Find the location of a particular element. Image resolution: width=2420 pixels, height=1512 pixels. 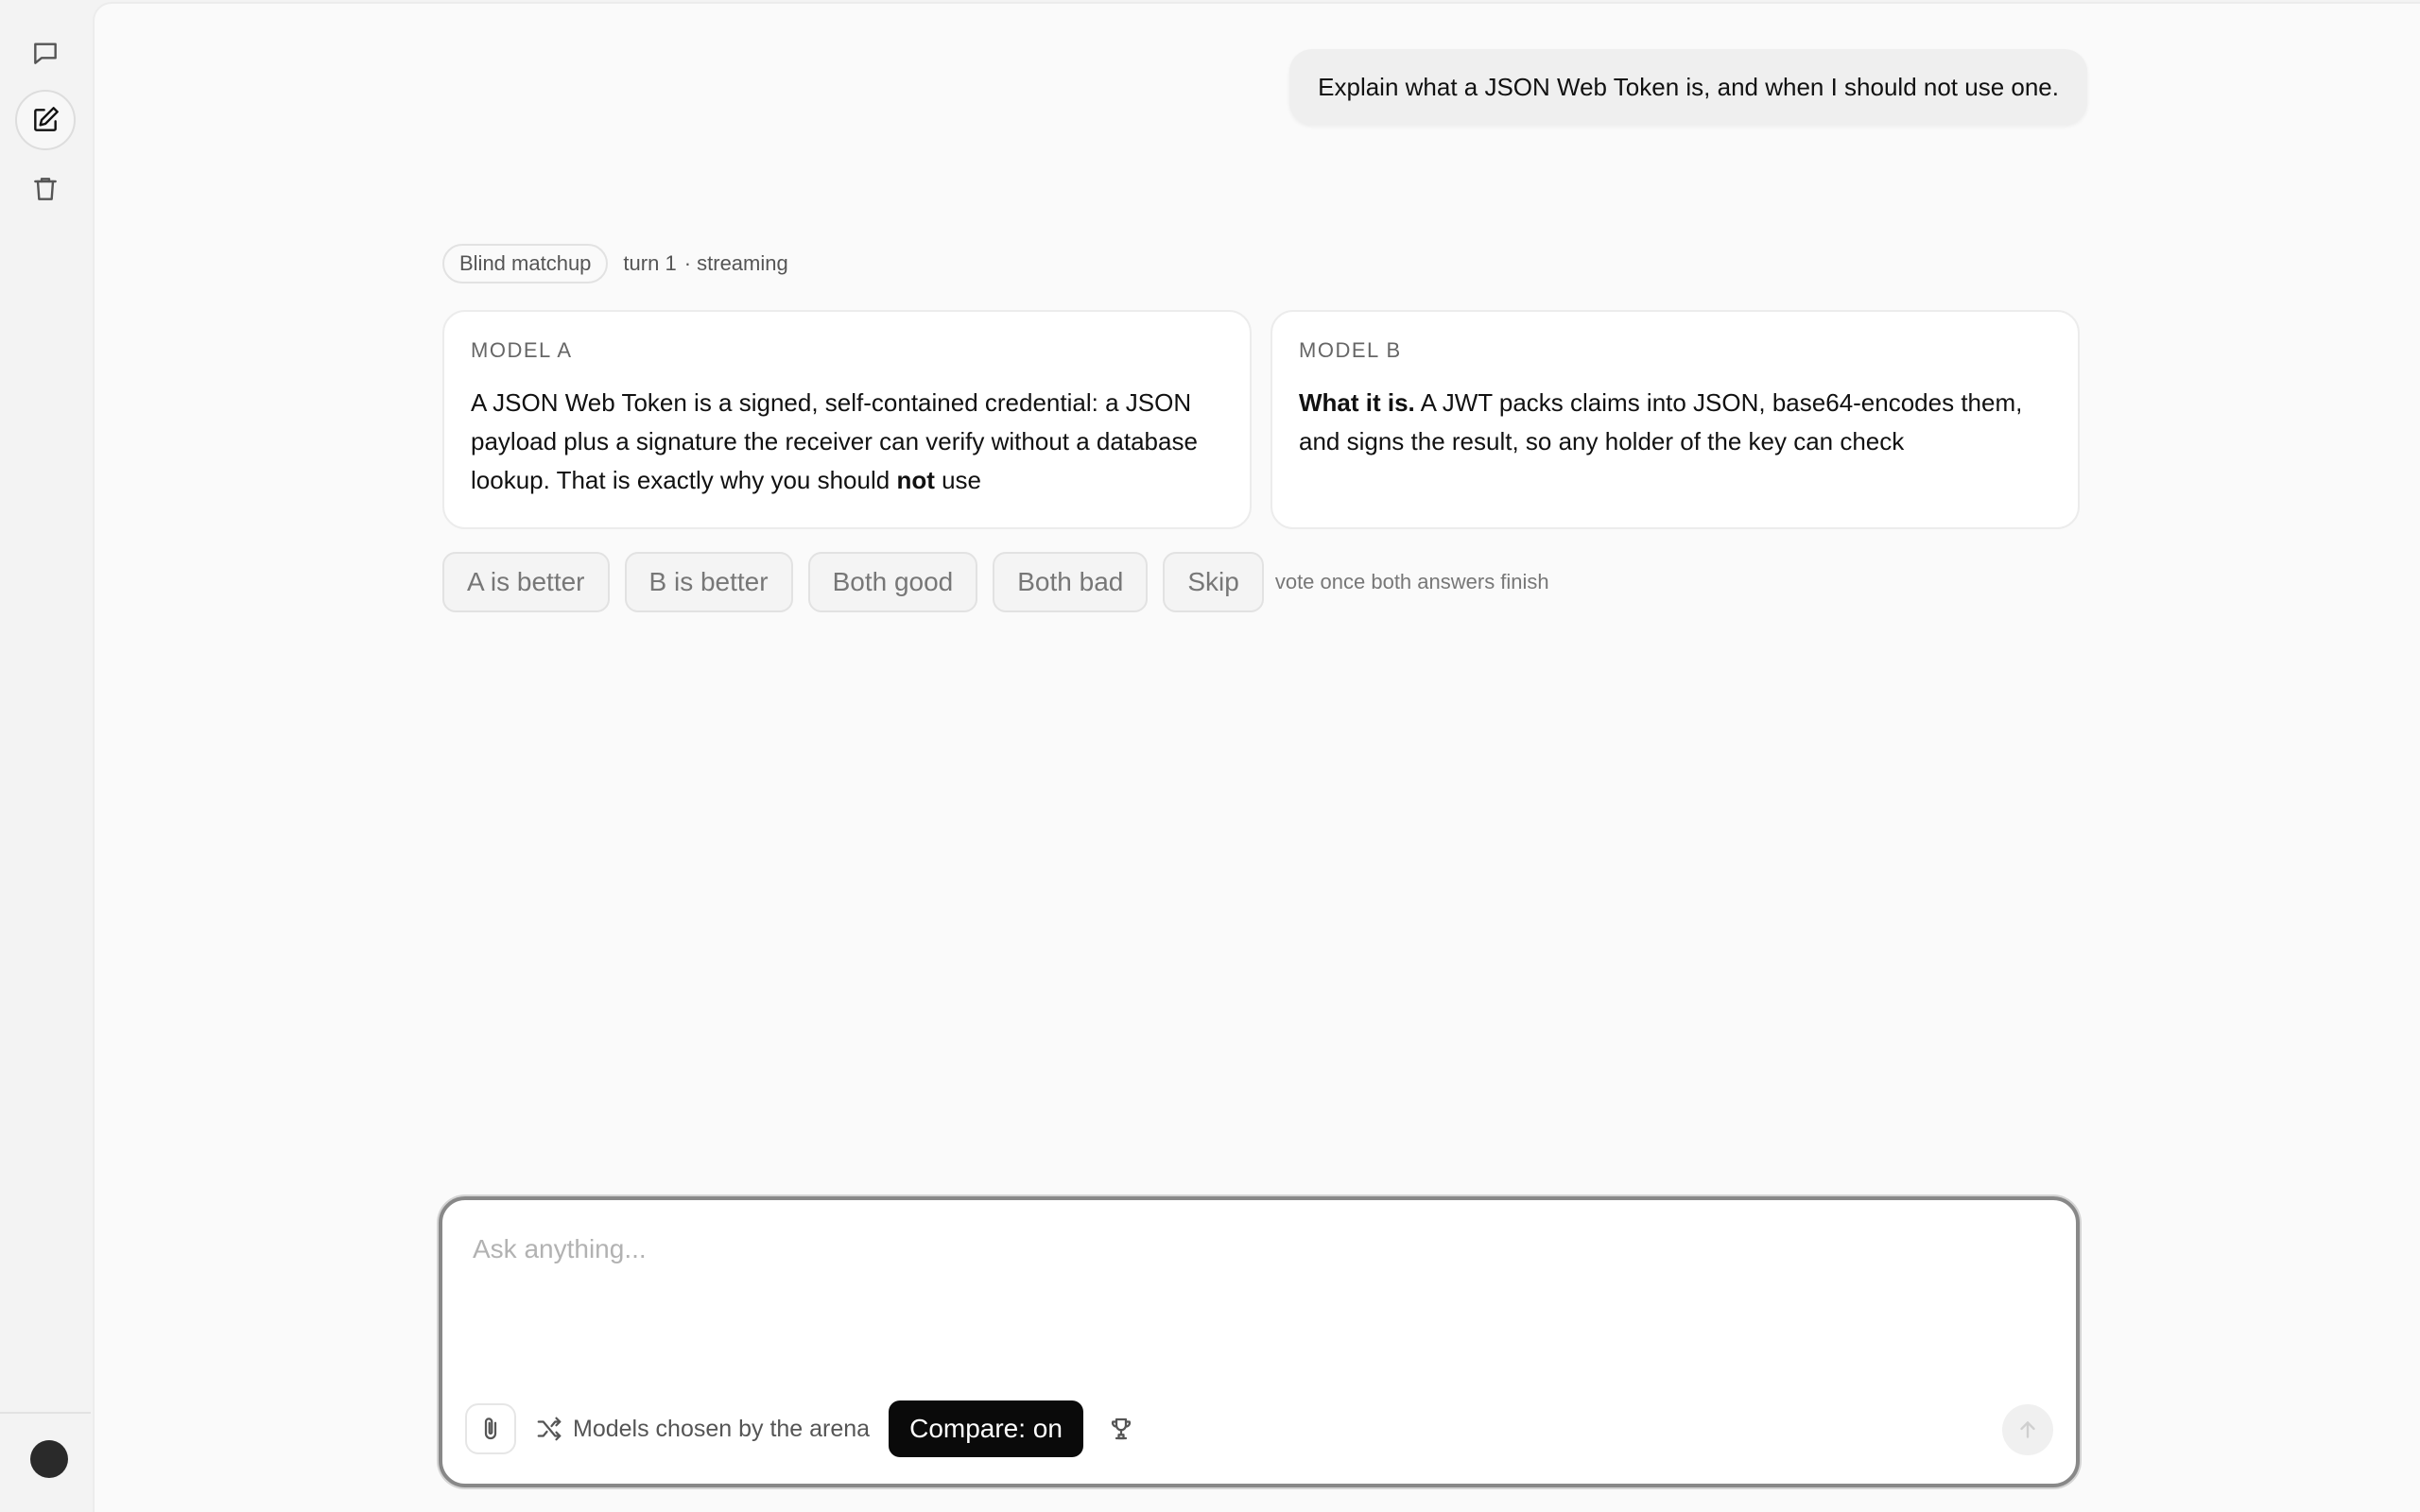

model-selector-label: Models chosen by the arena is located at coordinates (722, 1428).